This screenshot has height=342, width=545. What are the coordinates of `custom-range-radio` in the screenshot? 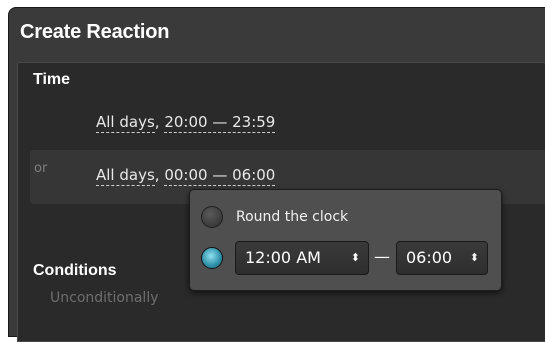 It's located at (212, 258).